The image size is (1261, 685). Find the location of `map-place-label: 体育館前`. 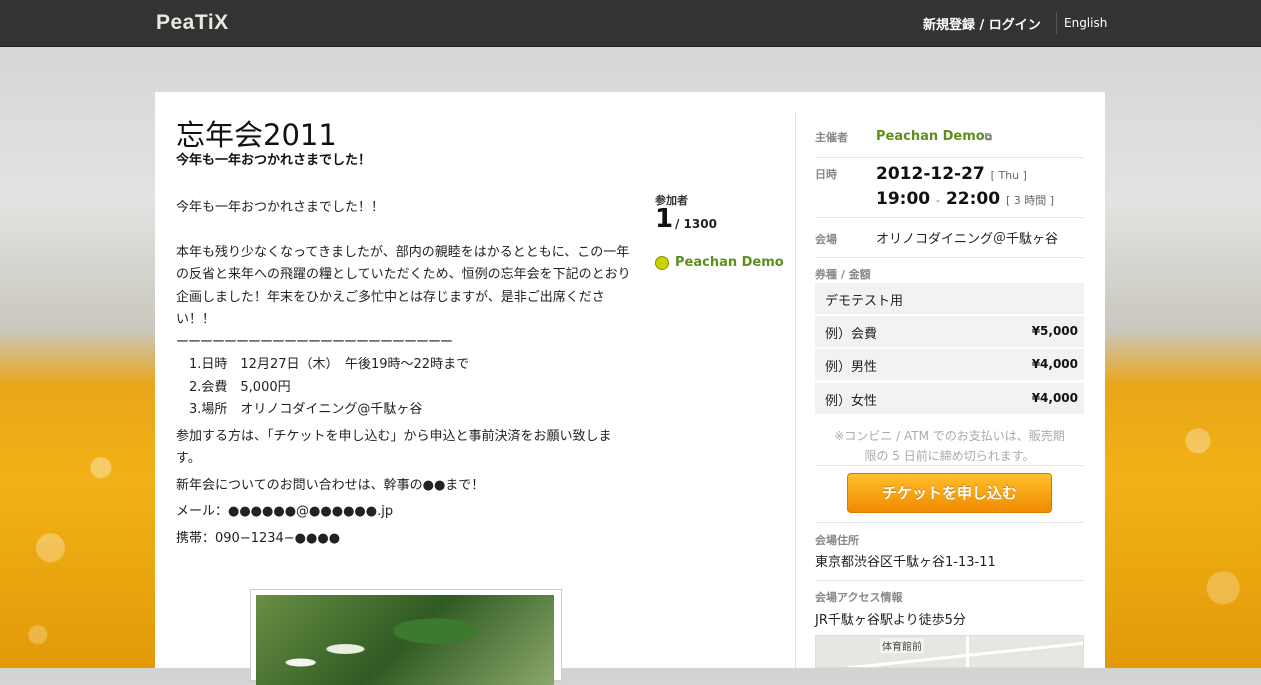

map-place-label: 体育館前 is located at coordinates (902, 645).